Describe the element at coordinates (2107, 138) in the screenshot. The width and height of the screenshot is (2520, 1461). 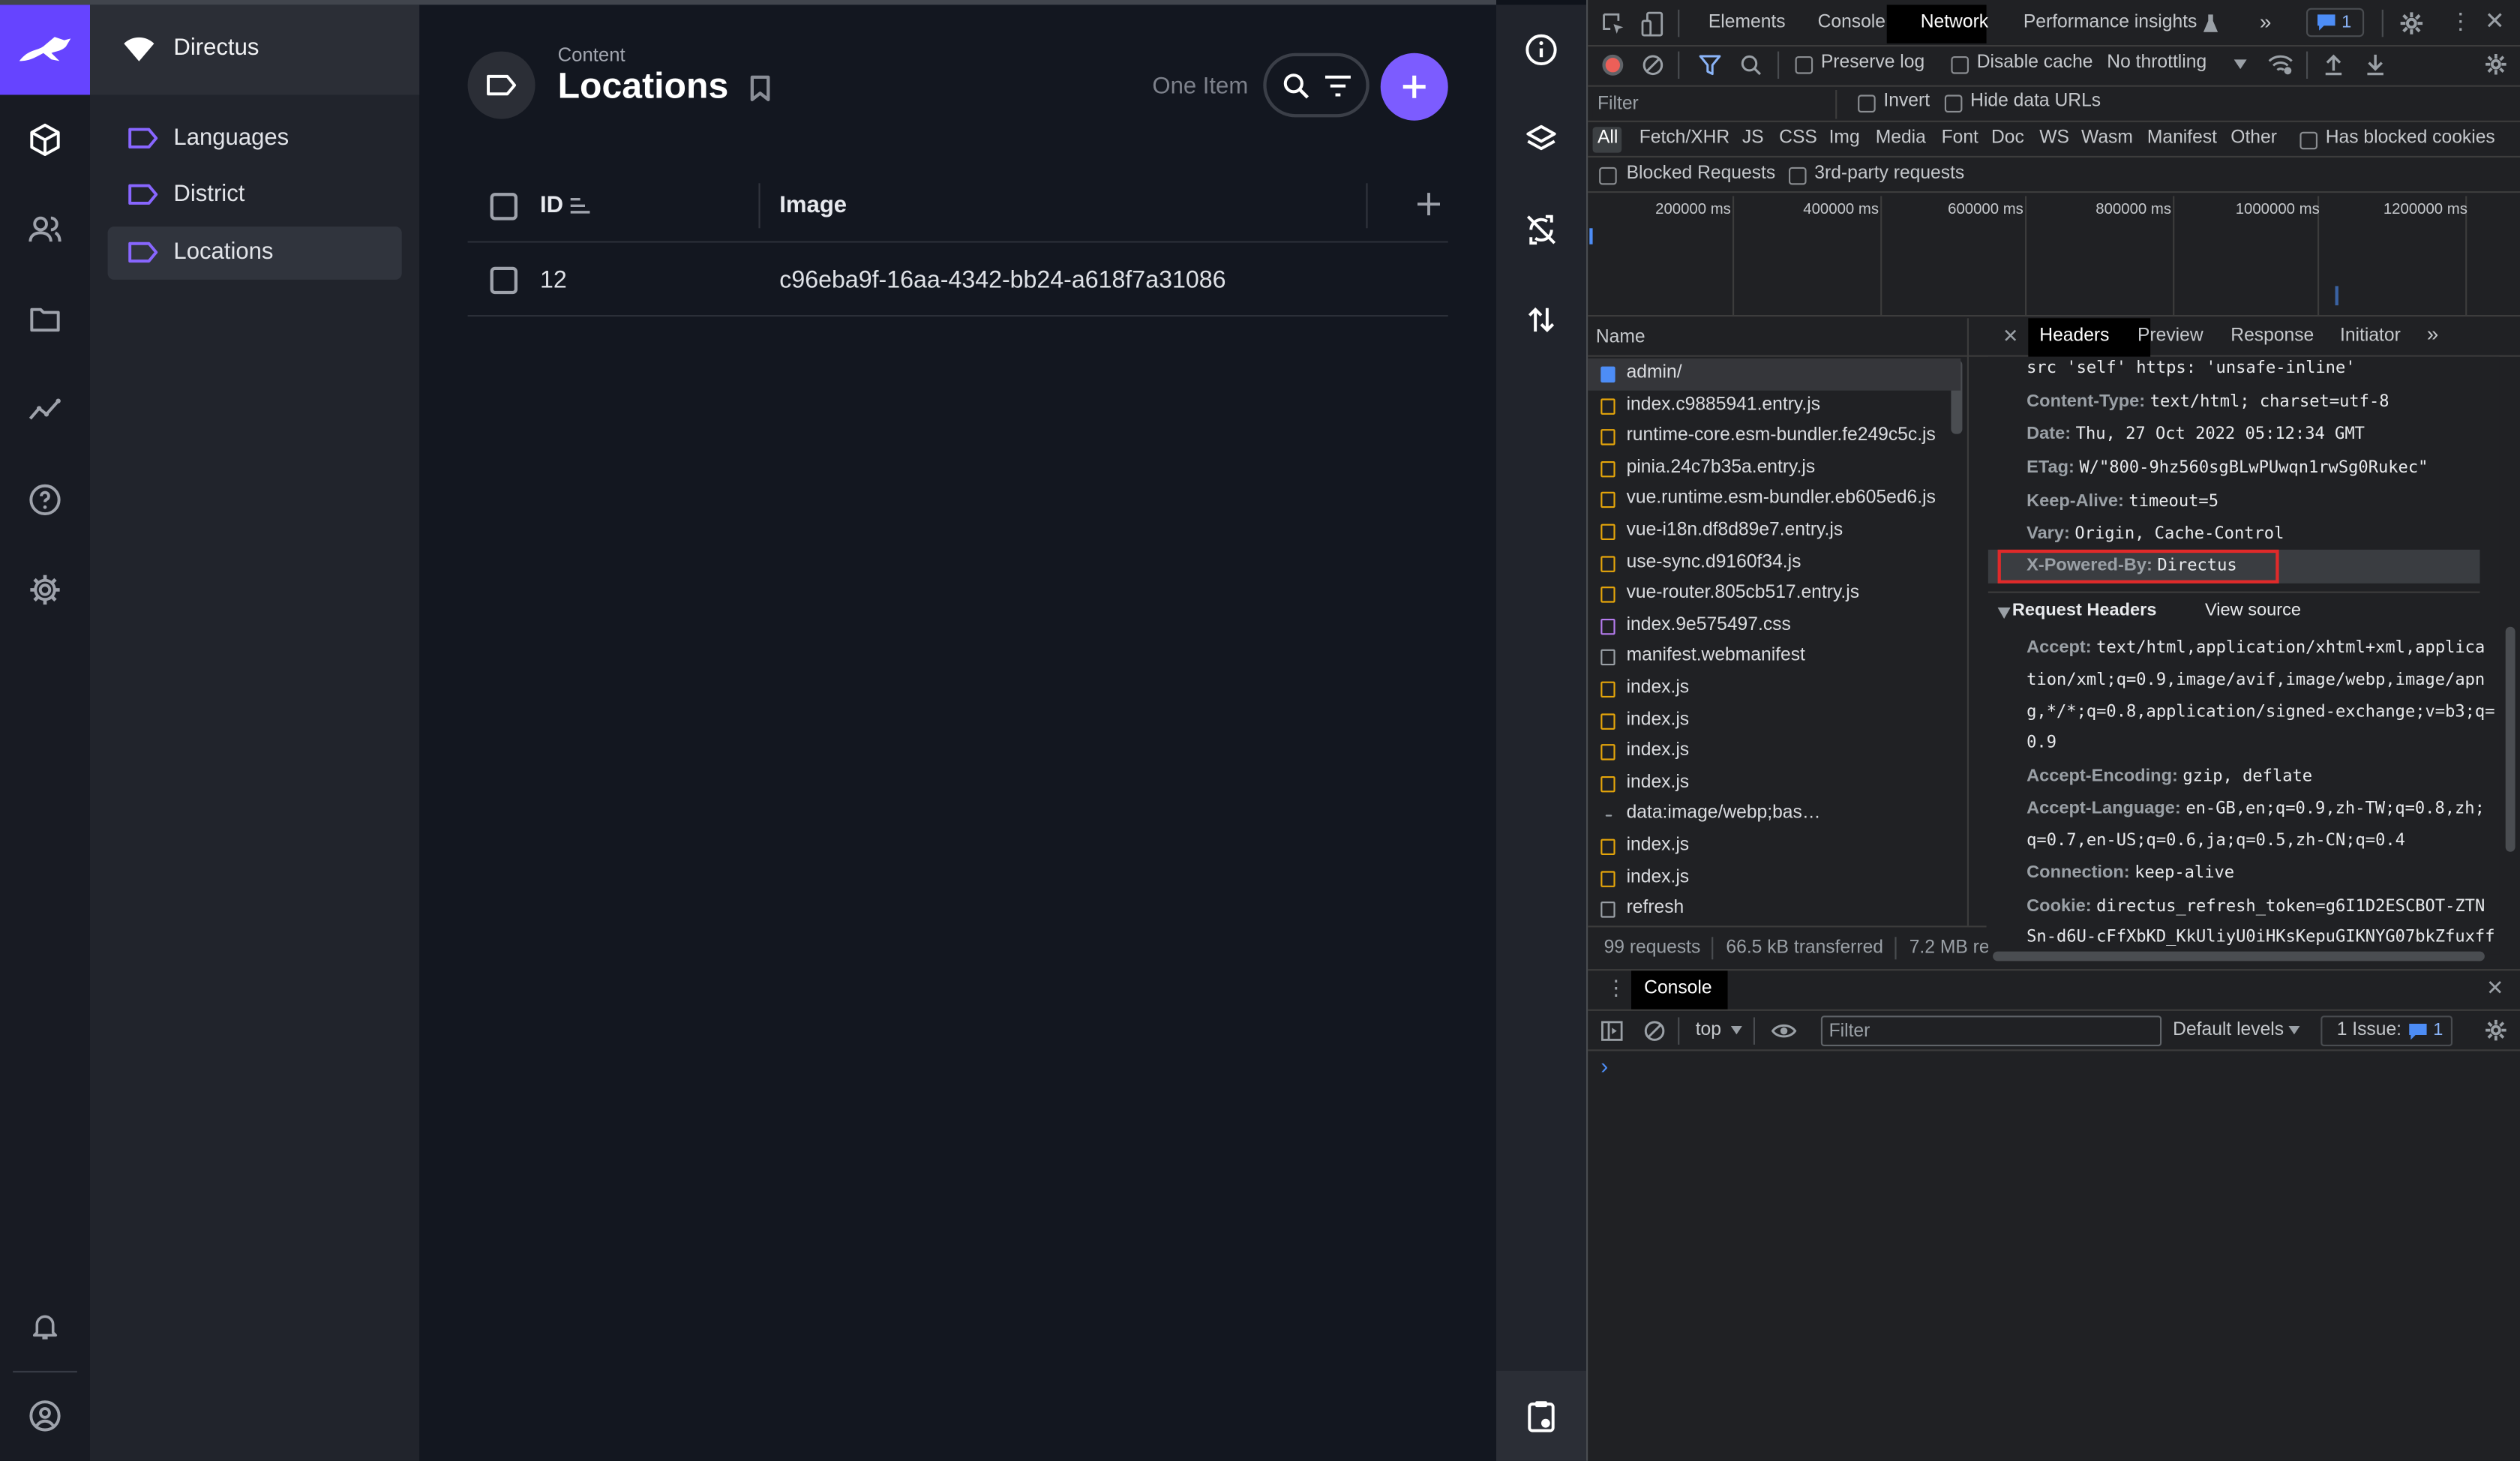
I see `type-wasm: Wasm` at that location.